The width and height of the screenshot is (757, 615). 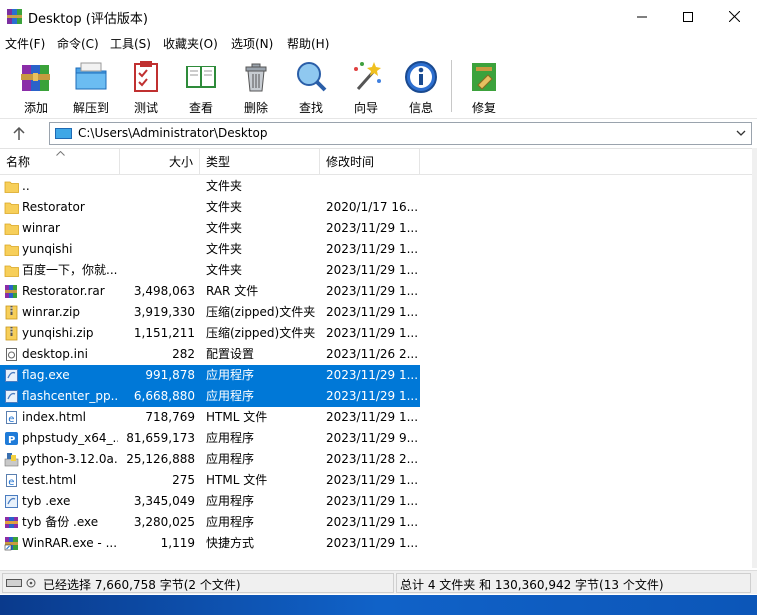 What do you see at coordinates (63, 133) in the screenshot?
I see `desktop-location-icon` at bounding box center [63, 133].